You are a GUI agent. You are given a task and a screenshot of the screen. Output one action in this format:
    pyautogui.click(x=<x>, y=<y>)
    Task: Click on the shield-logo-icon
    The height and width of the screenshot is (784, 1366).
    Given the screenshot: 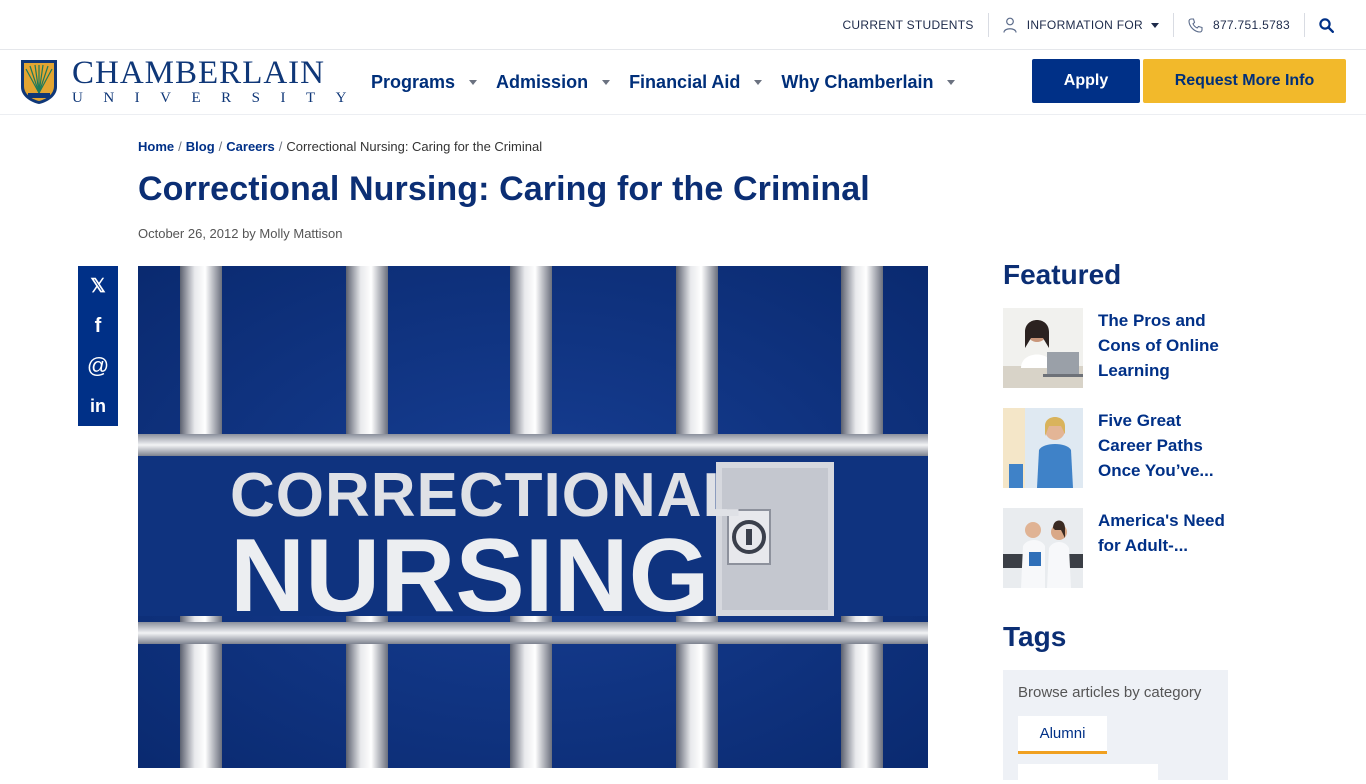 What is the action you would take?
    pyautogui.click(x=39, y=82)
    